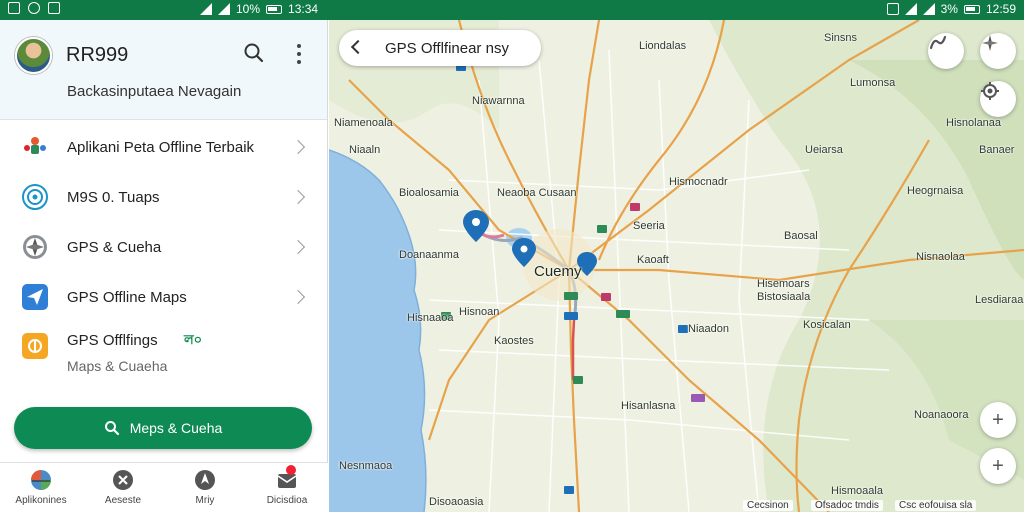 The height and width of the screenshot is (512, 1024). What do you see at coordinates (430, 318) in the screenshot?
I see `map-label: Hisnaaoa` at bounding box center [430, 318].